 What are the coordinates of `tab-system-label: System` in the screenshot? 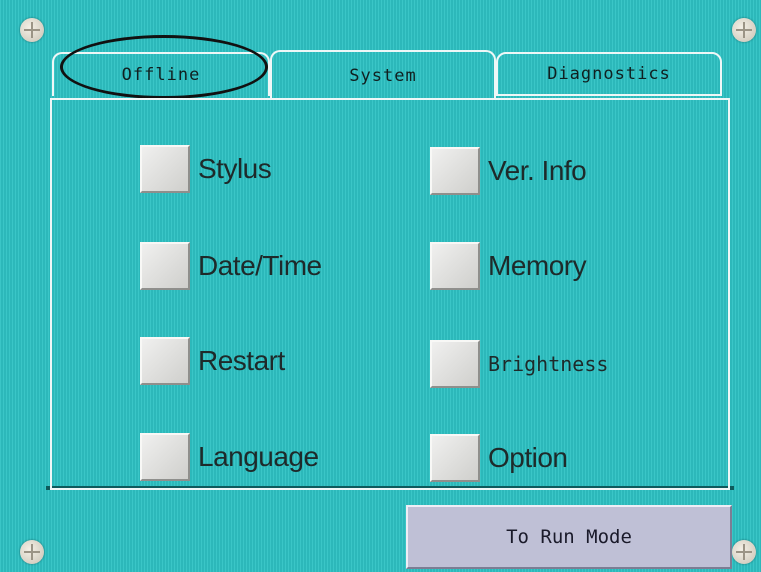 It's located at (383, 76).